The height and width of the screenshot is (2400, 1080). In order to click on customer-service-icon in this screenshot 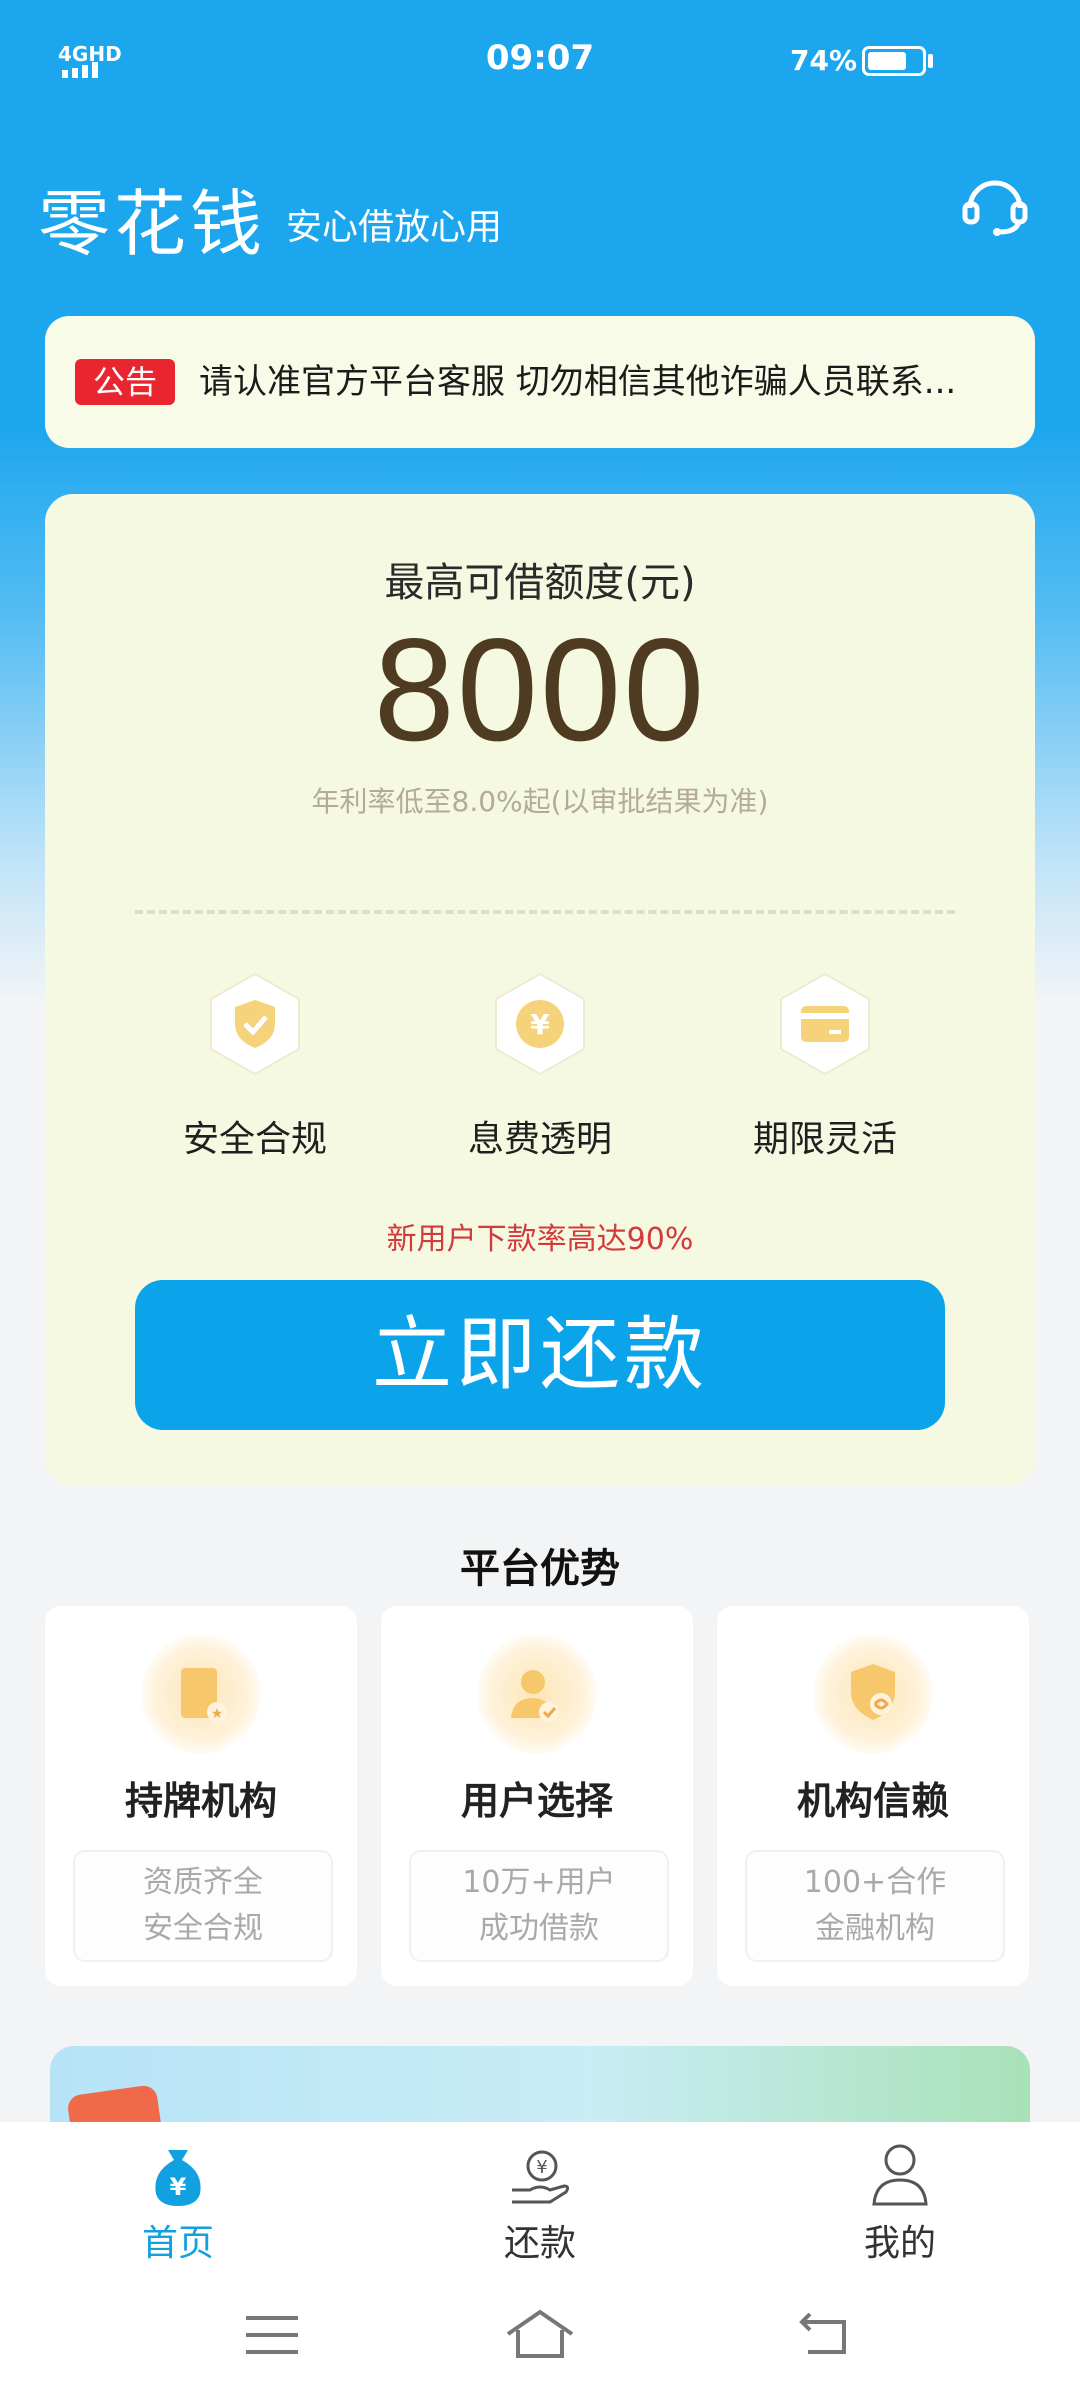, I will do `click(995, 205)`.